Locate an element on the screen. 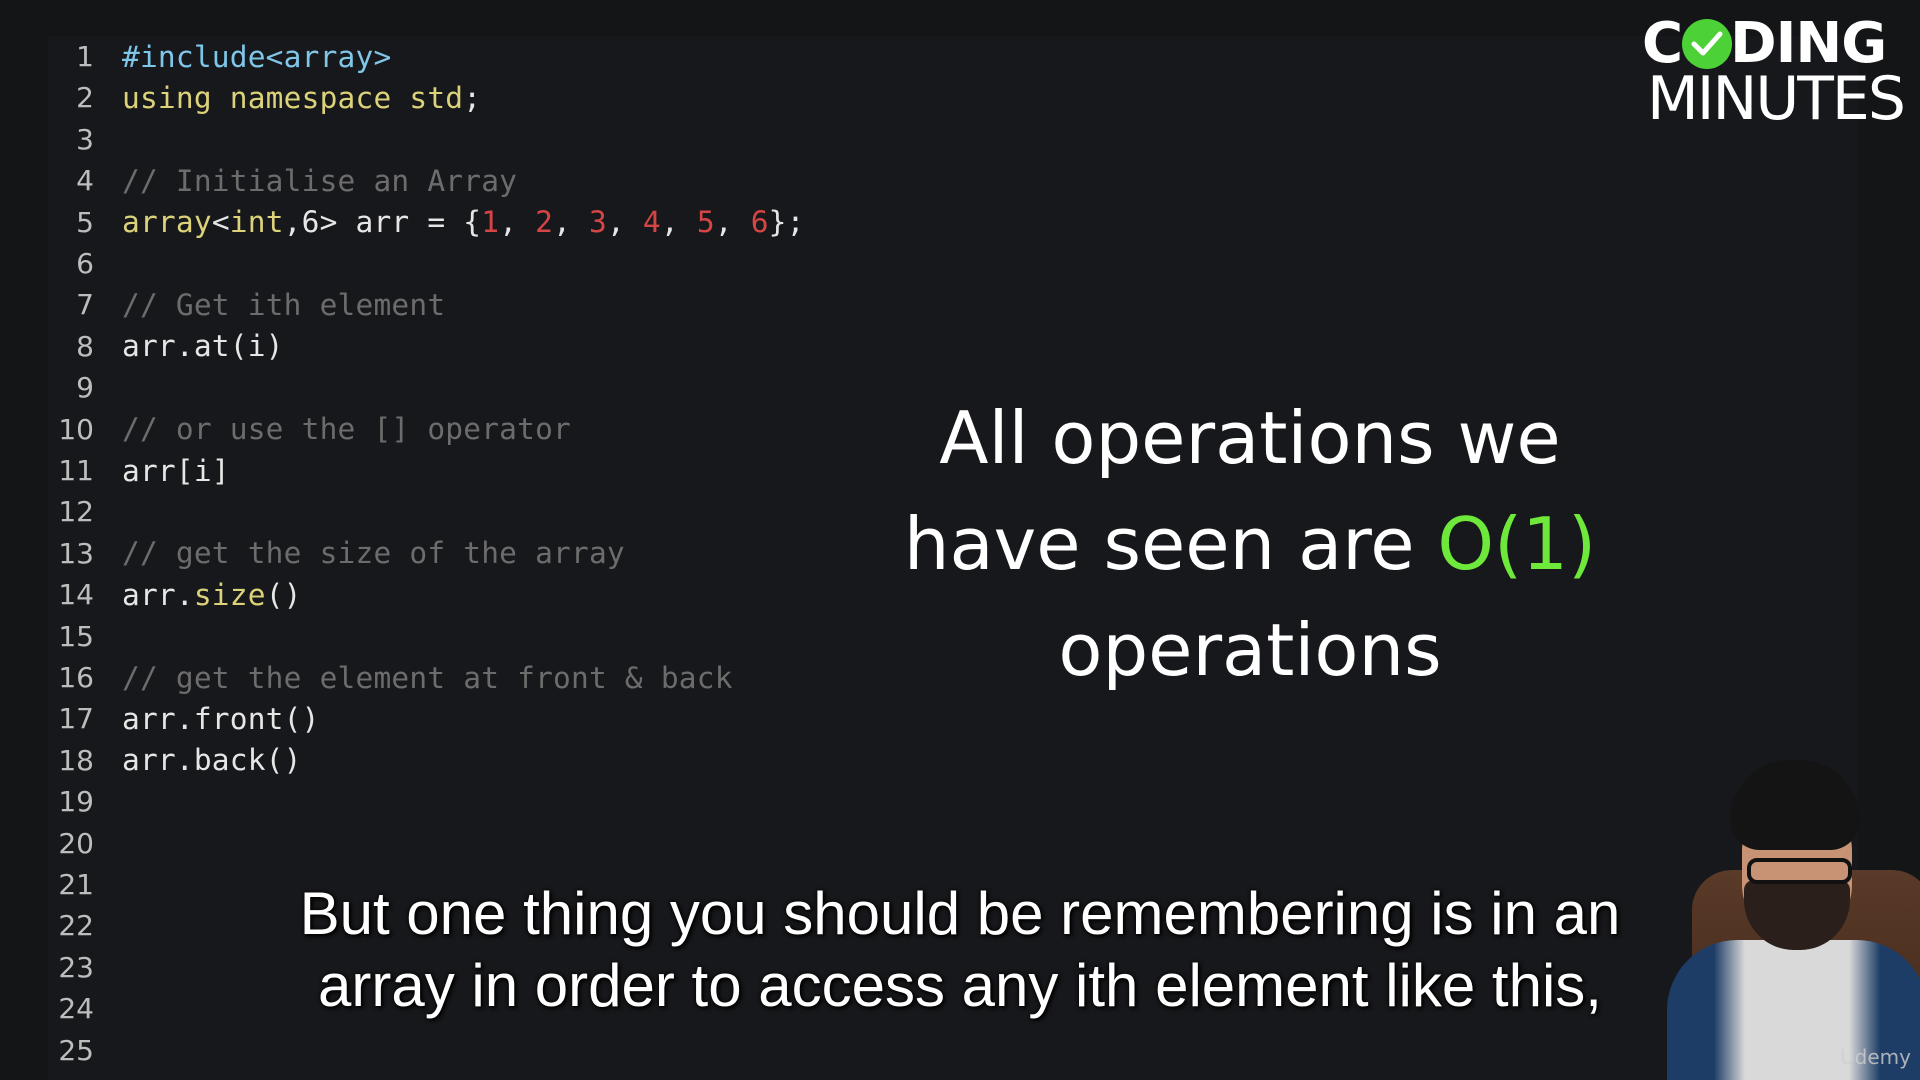 This screenshot has width=1920, height=1080. overlay-complexity-highlight: O(1) is located at coordinates (1517, 544).